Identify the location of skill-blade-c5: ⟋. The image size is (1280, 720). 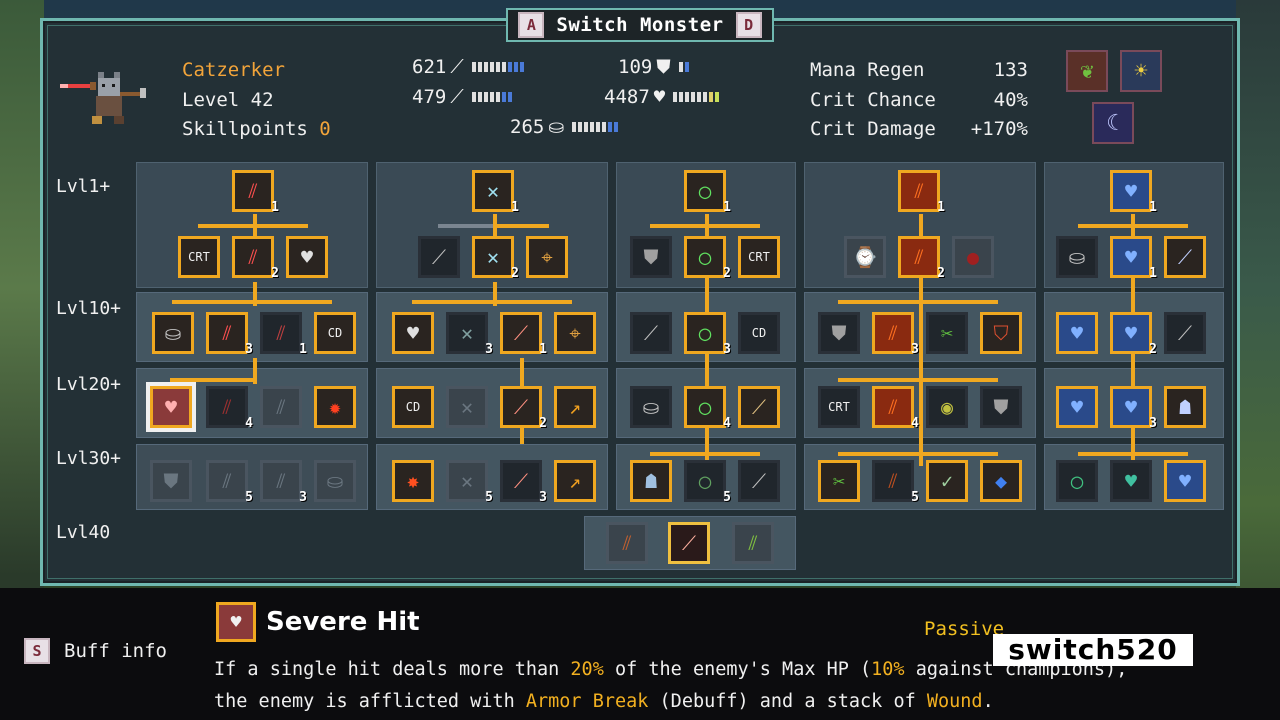
(1185, 333).